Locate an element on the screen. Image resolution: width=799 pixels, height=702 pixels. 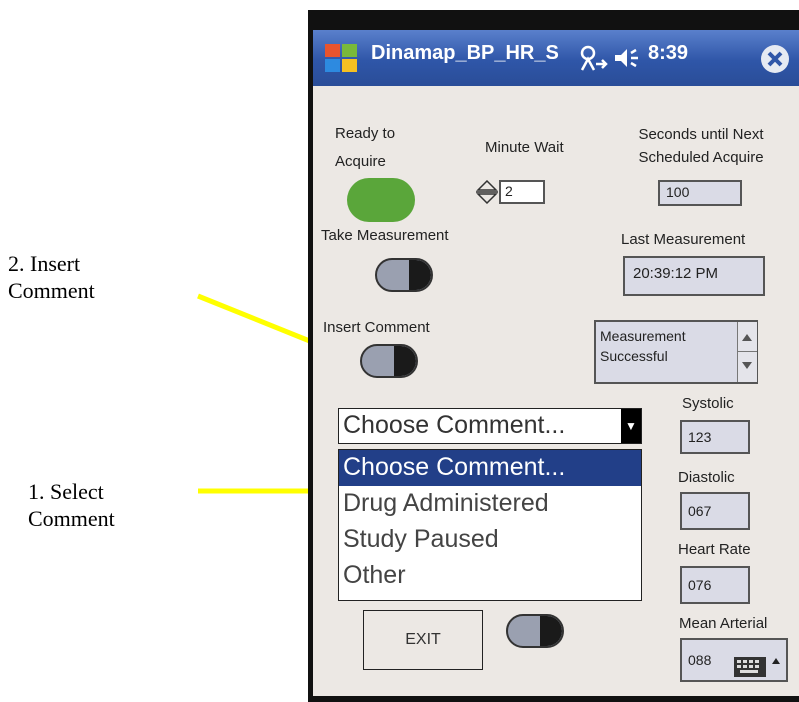
message-text: Successful is located at coordinates (634, 356).